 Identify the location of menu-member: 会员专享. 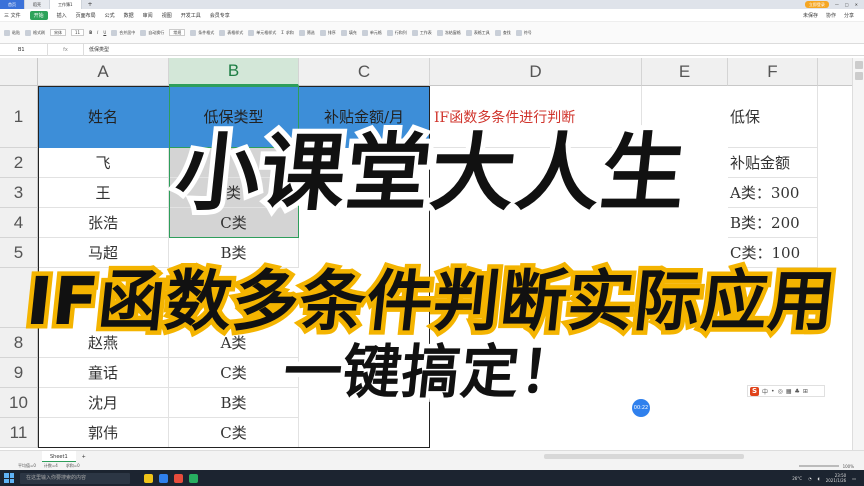
(220, 15).